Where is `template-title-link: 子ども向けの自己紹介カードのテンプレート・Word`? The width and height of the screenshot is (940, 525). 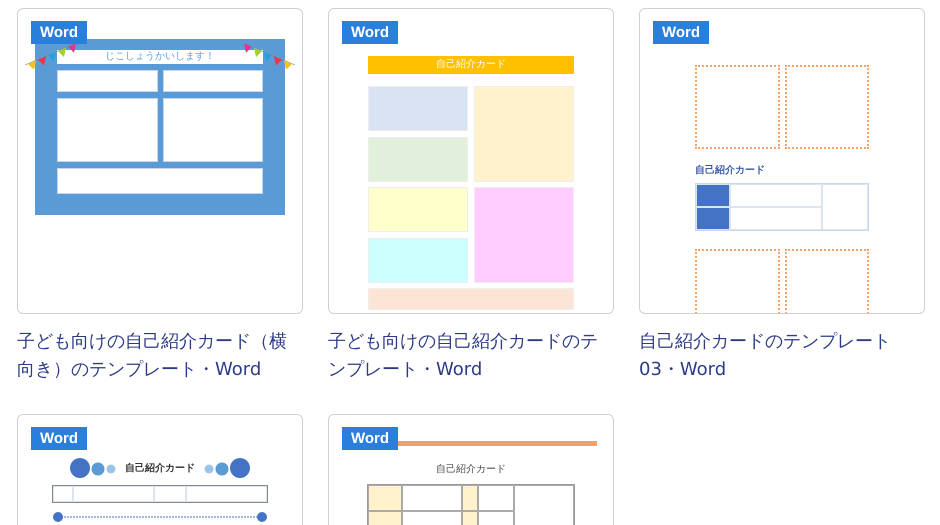
template-title-link: 子ども向けの自己紹介カードのテンプレート・Word is located at coordinates (471, 356).